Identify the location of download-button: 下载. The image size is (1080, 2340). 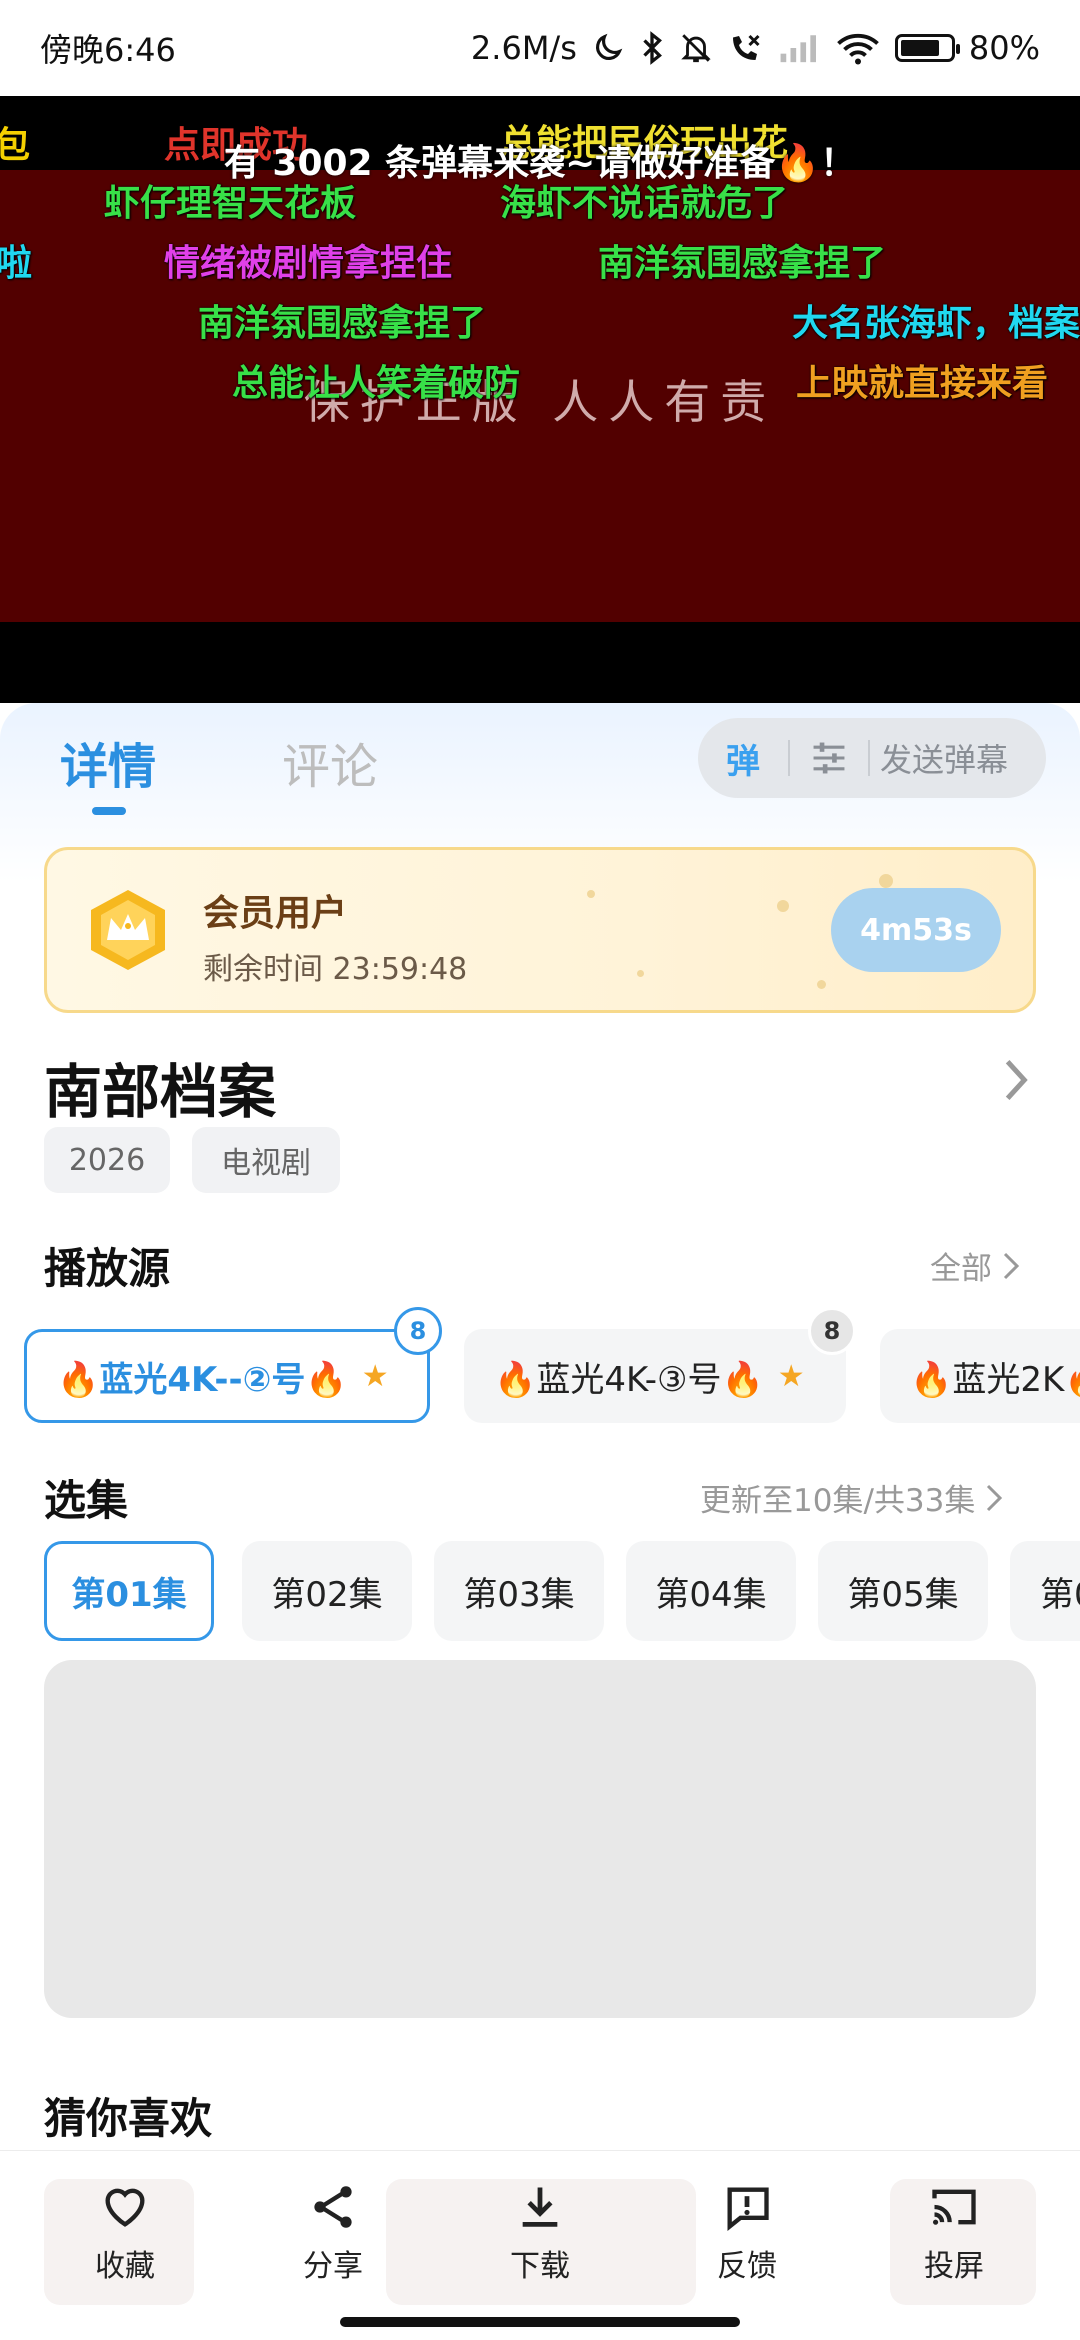
(540, 2233).